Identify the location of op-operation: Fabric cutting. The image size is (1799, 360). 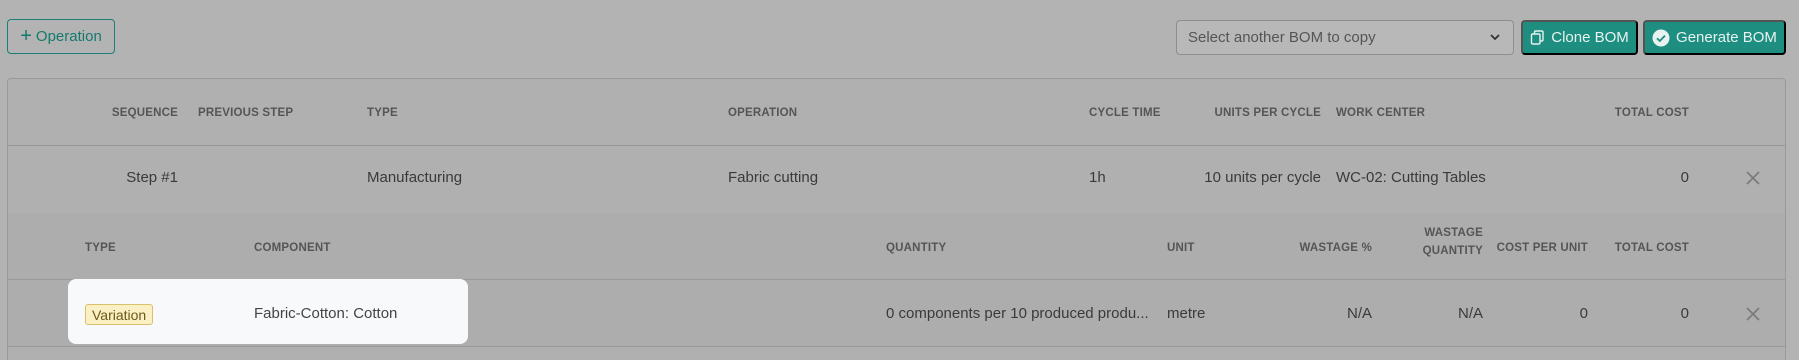
(773, 177).